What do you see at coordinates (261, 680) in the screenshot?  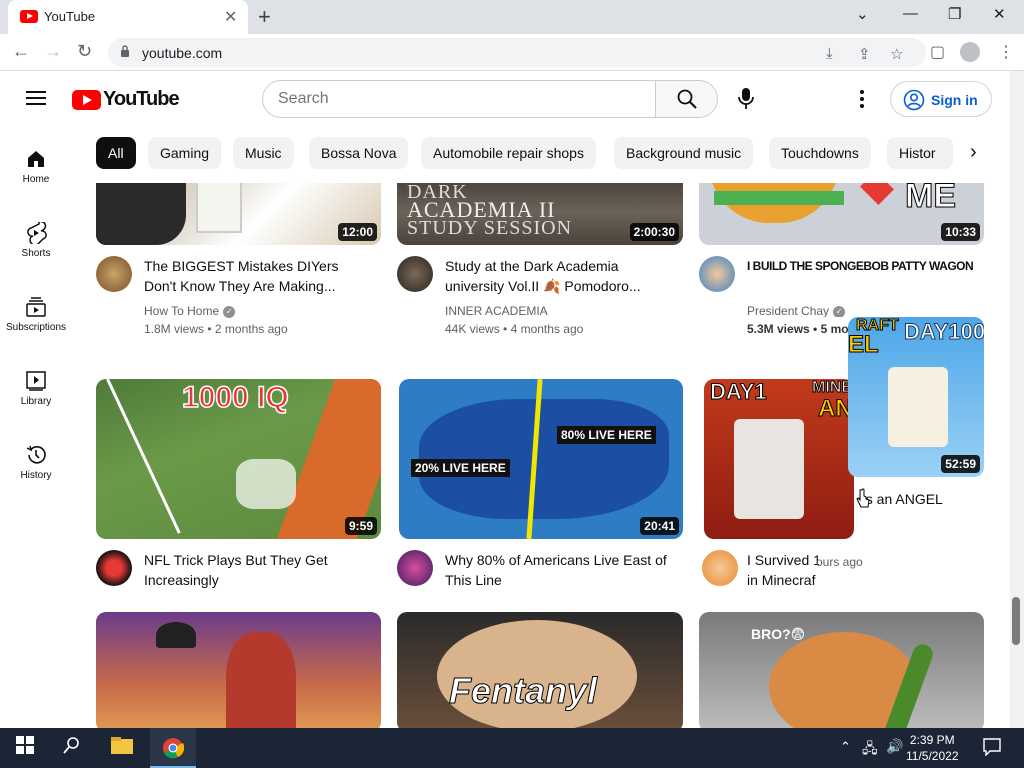 I see `girl-hair-shape` at bounding box center [261, 680].